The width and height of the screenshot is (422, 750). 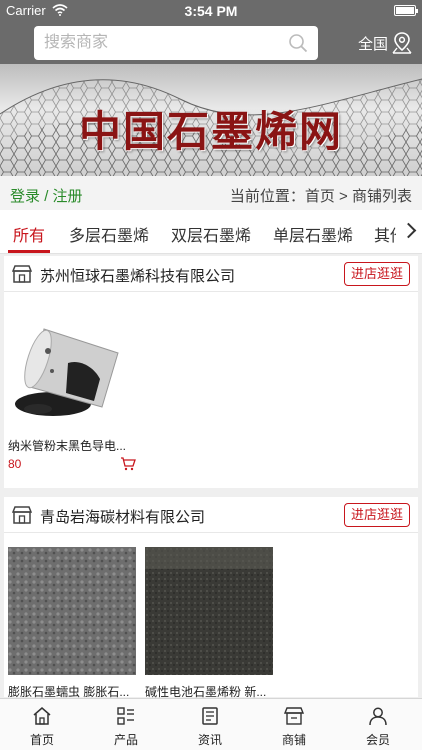 I want to click on banner: 中国石墨烯网, so click(x=211, y=120).